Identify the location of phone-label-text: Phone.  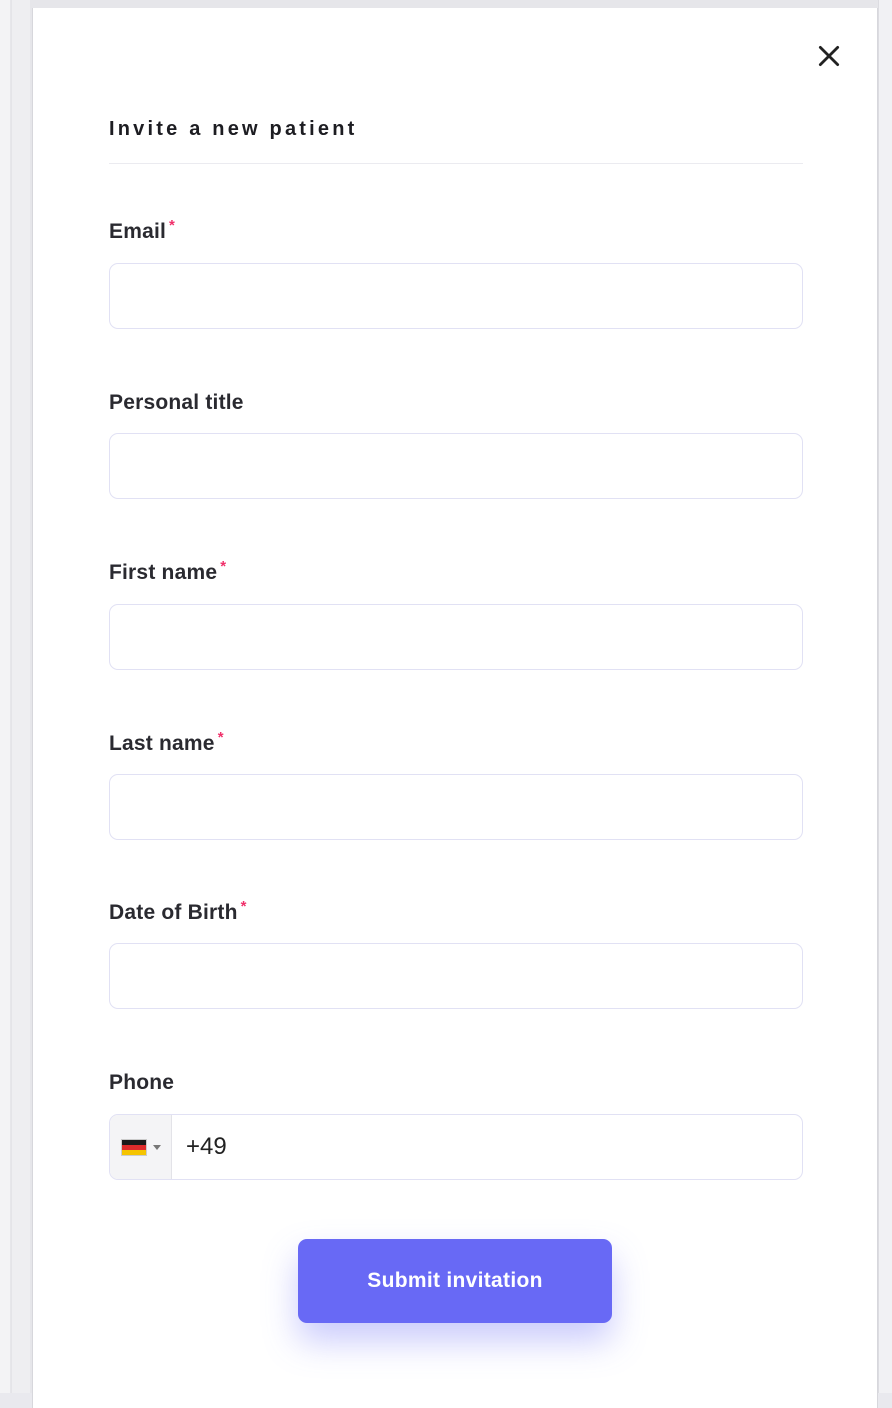
(142, 1082).